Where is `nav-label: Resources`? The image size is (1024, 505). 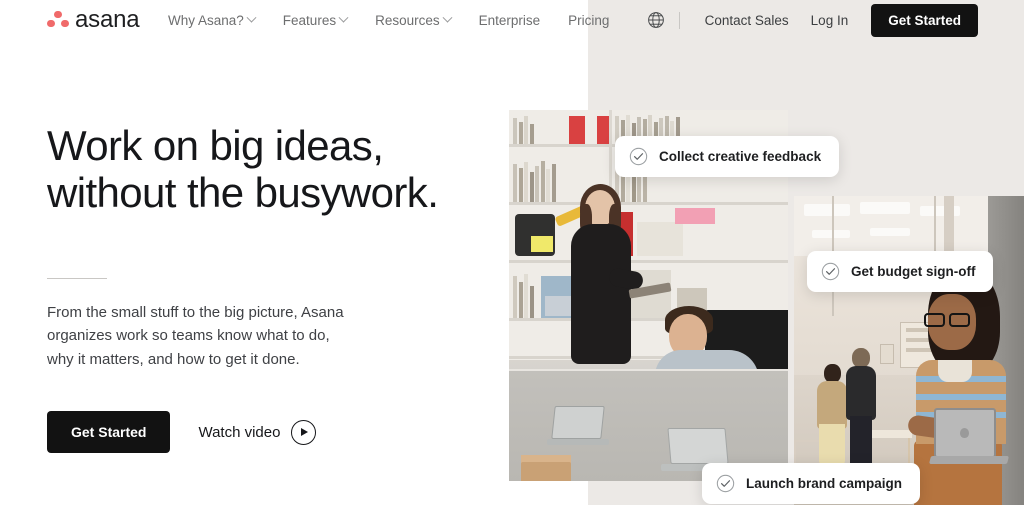
nav-label: Resources is located at coordinates (407, 20).